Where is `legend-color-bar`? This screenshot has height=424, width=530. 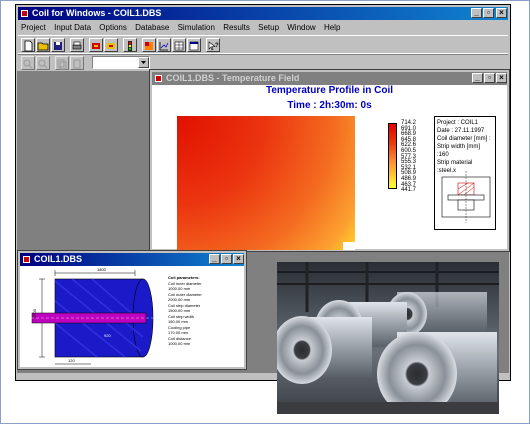 legend-color-bar is located at coordinates (392, 156).